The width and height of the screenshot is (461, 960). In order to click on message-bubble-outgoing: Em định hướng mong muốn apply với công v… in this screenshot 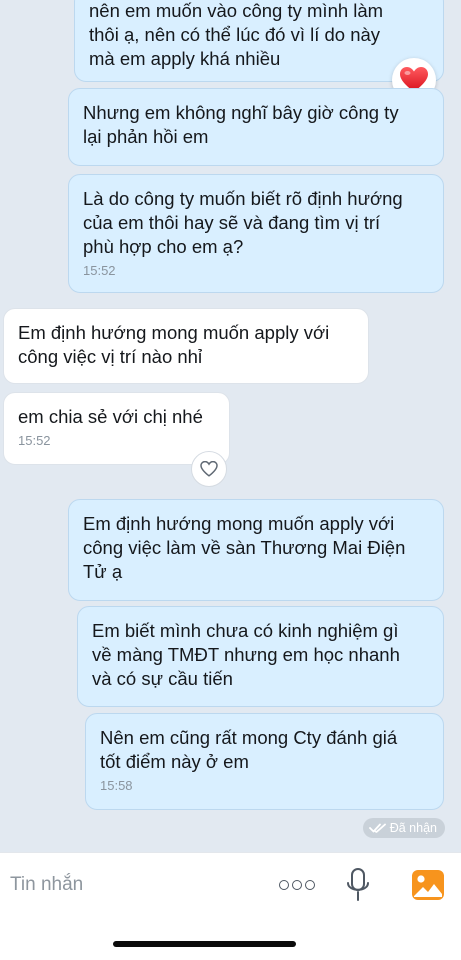, I will do `click(256, 550)`.